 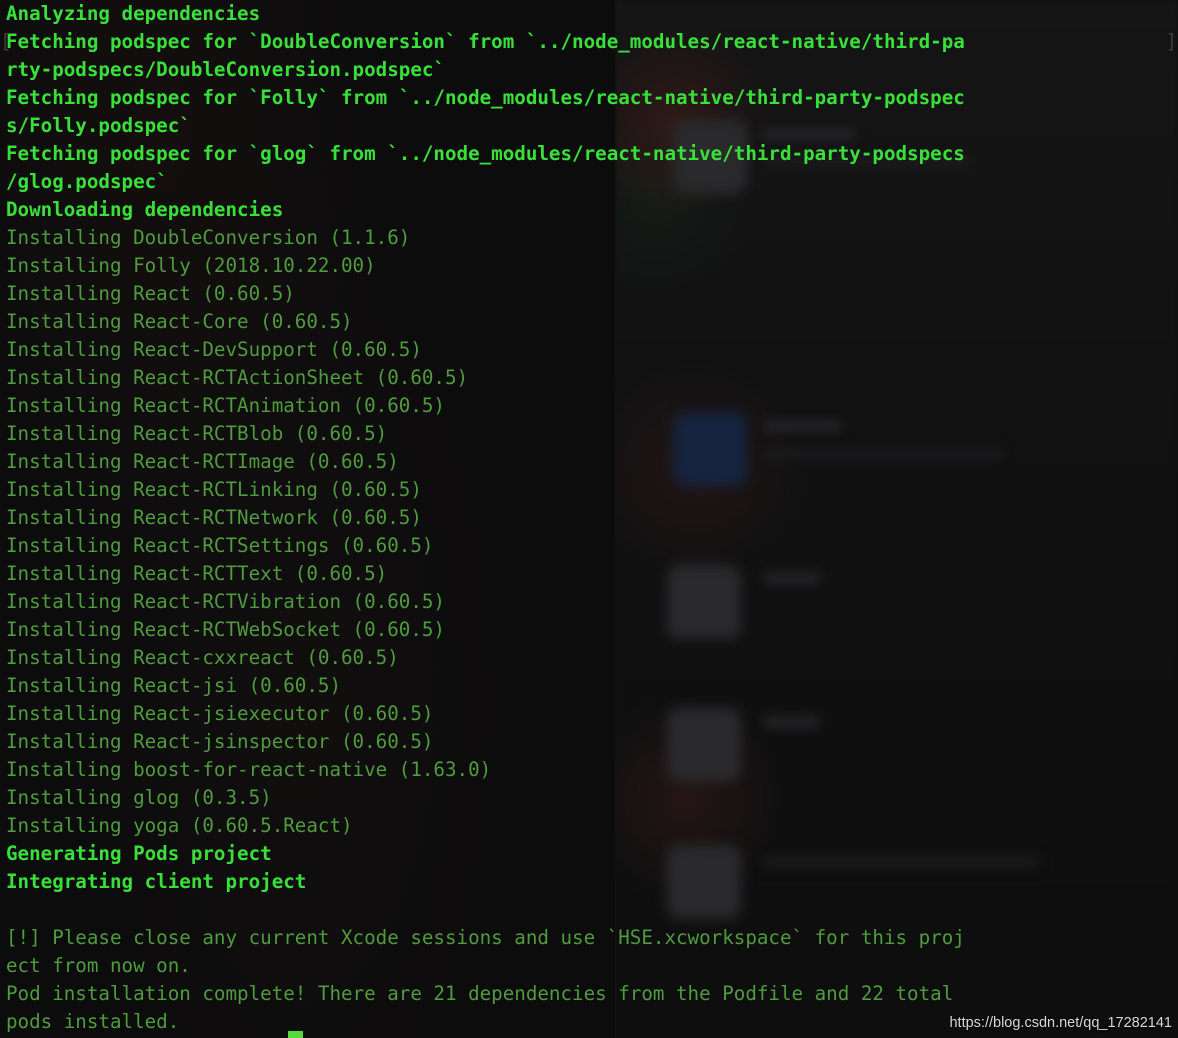 What do you see at coordinates (179, 825) in the screenshot?
I see `terminal-line: Installing yoga (0.60.5.React)` at bounding box center [179, 825].